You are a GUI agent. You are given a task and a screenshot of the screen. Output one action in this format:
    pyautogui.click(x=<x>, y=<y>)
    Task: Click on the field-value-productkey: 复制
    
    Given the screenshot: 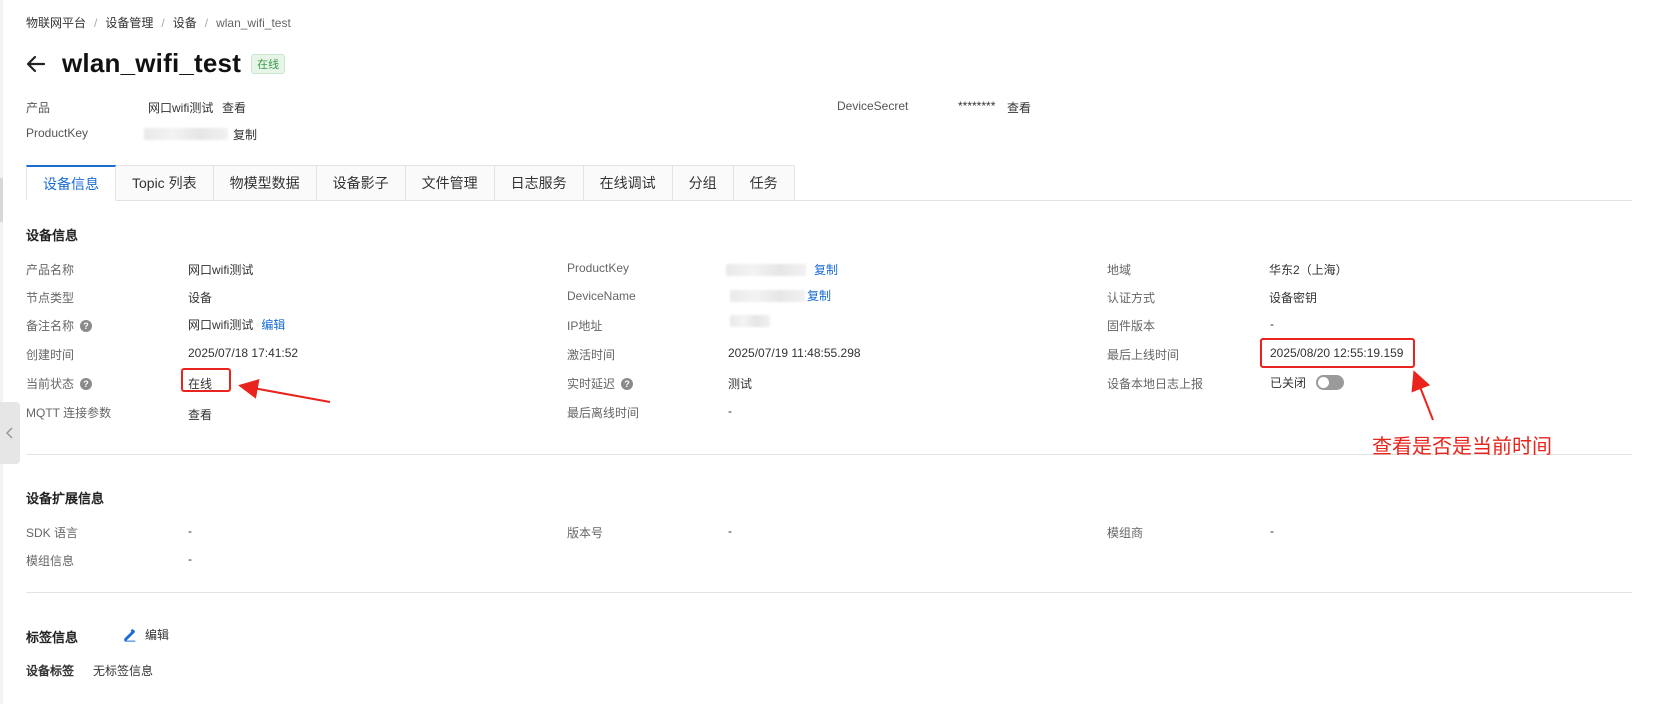 What is the action you would take?
    pyautogui.click(x=782, y=269)
    